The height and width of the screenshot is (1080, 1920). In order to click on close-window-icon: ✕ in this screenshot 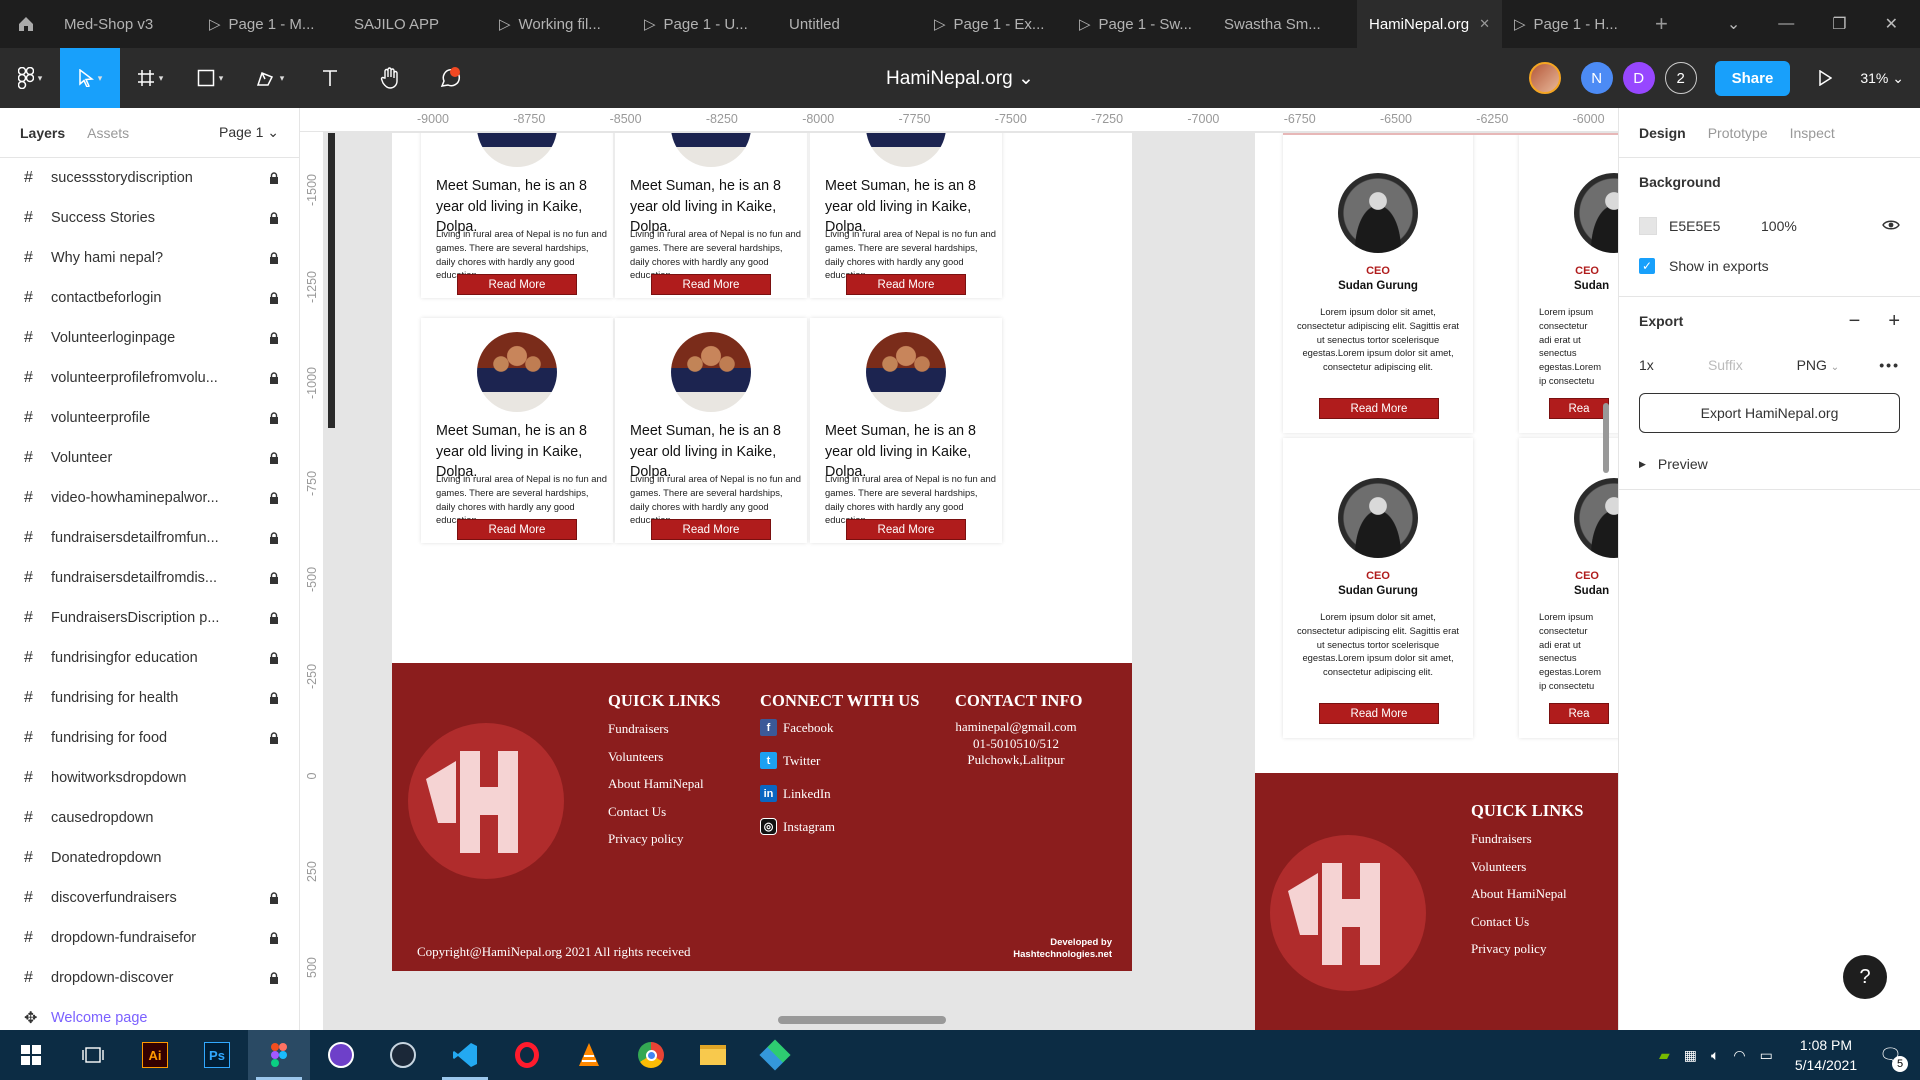, I will do `click(1891, 24)`.